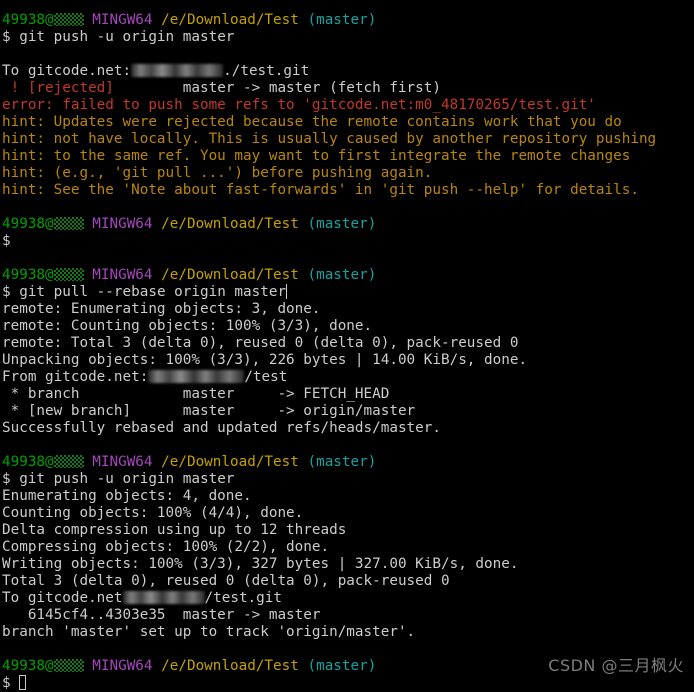  What do you see at coordinates (122, 479) in the screenshot?
I see `command-text-push-2: git push -u origin master` at bounding box center [122, 479].